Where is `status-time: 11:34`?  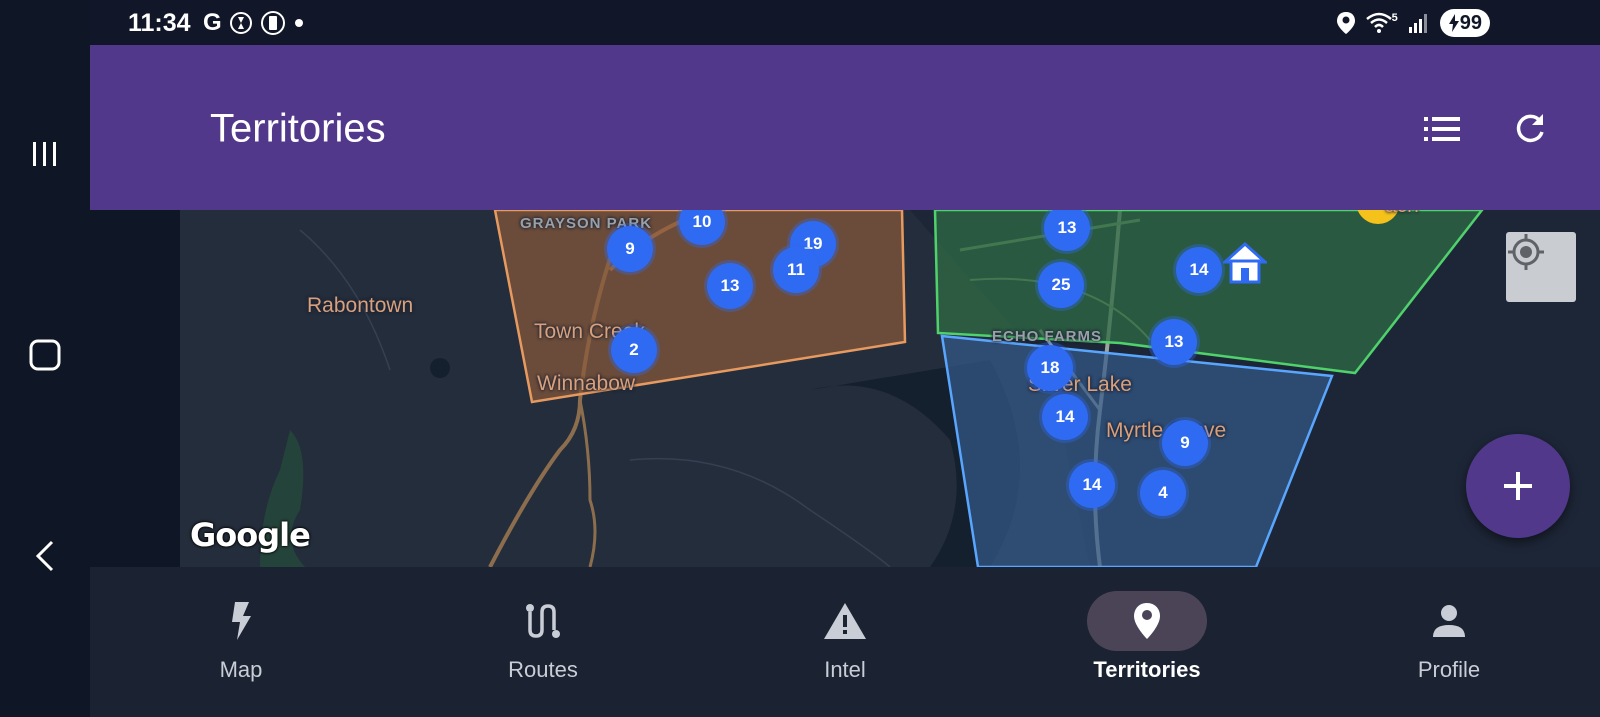
status-time: 11:34 is located at coordinates (159, 23).